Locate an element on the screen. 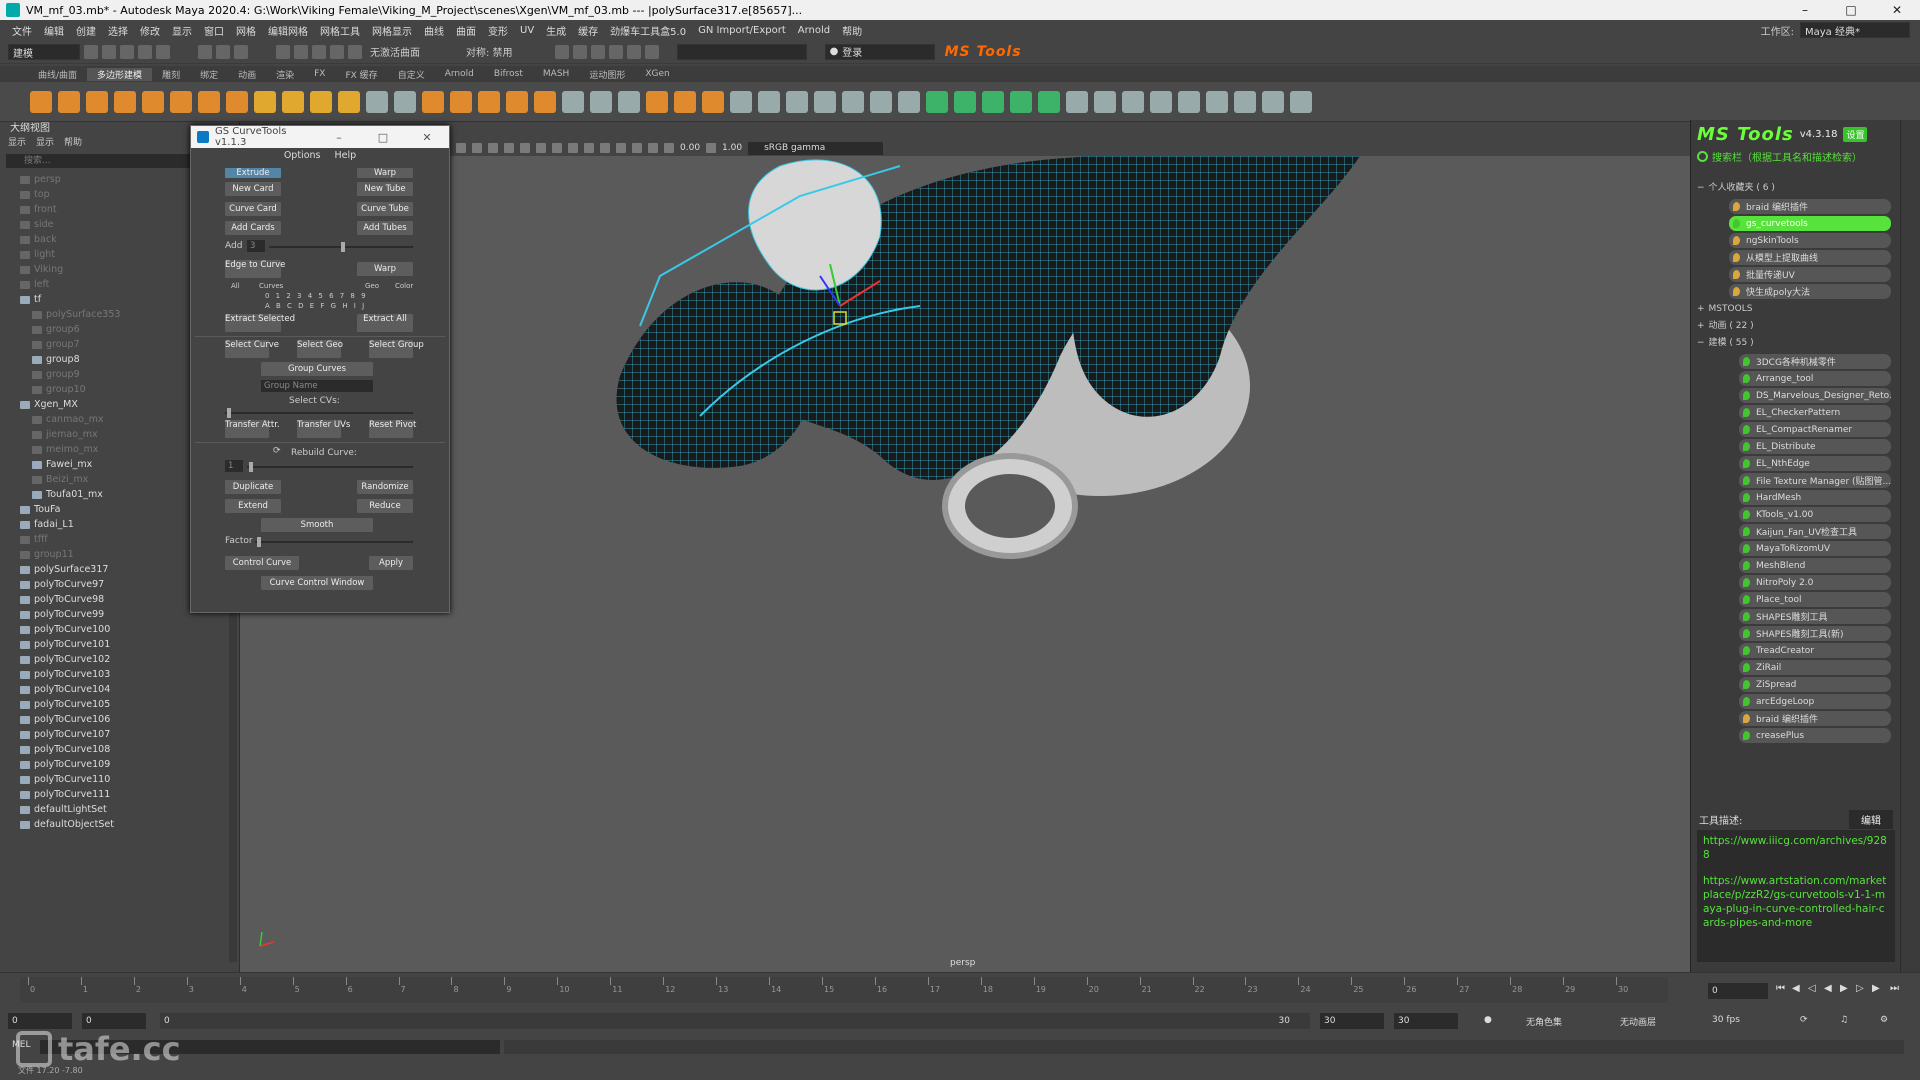  tool-item: 从模型上提取曲线 is located at coordinates (1810, 257).